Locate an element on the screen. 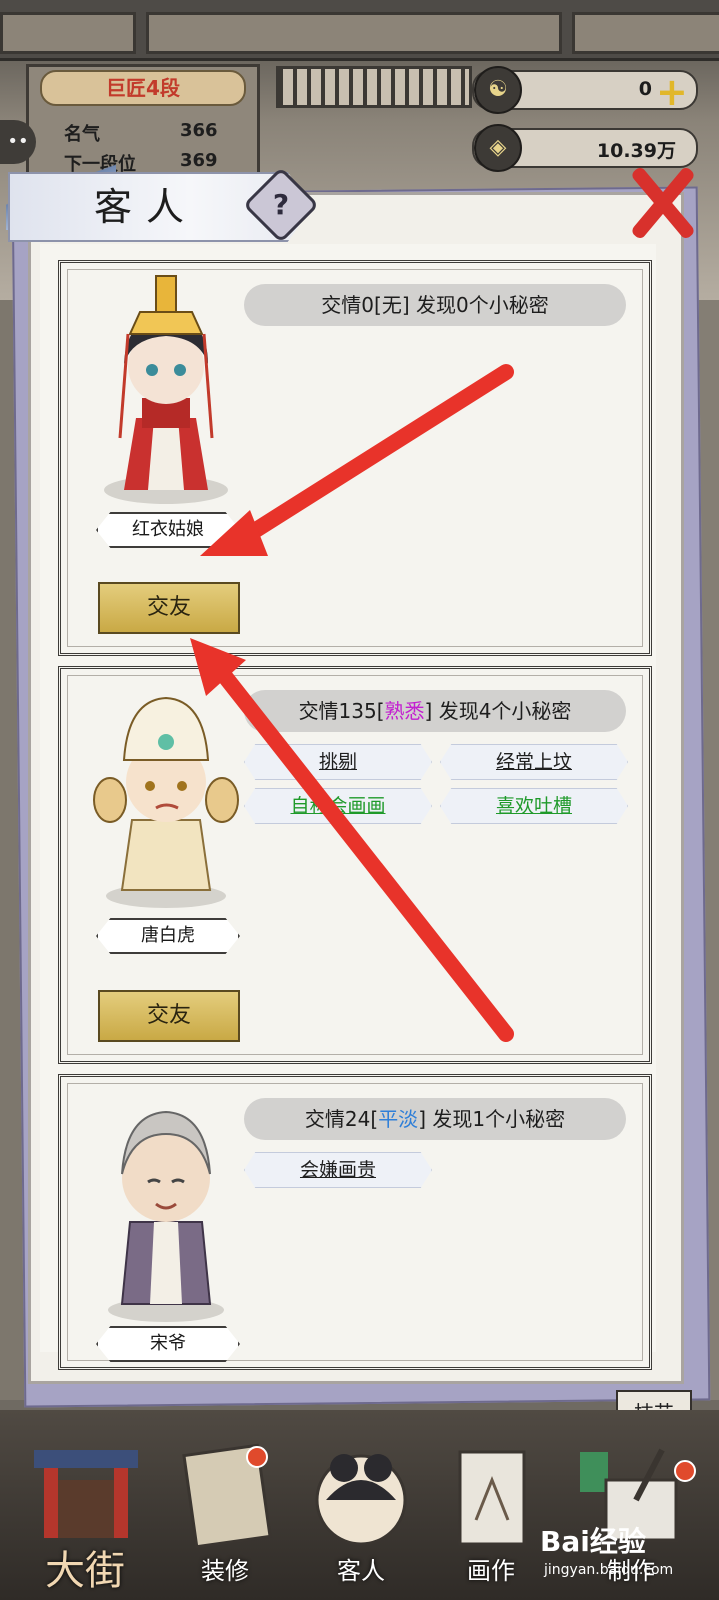 This screenshot has height=1600, width=719. nav-decorate-label: 装修 is located at coordinates (225, 1571).